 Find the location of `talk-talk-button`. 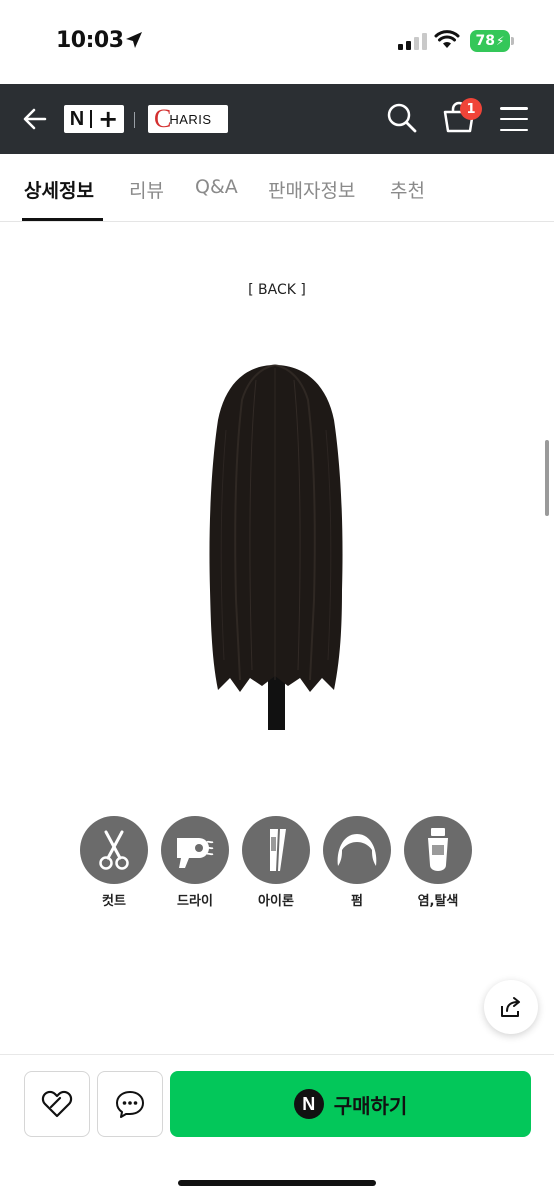

talk-talk-button is located at coordinates (130, 1104).